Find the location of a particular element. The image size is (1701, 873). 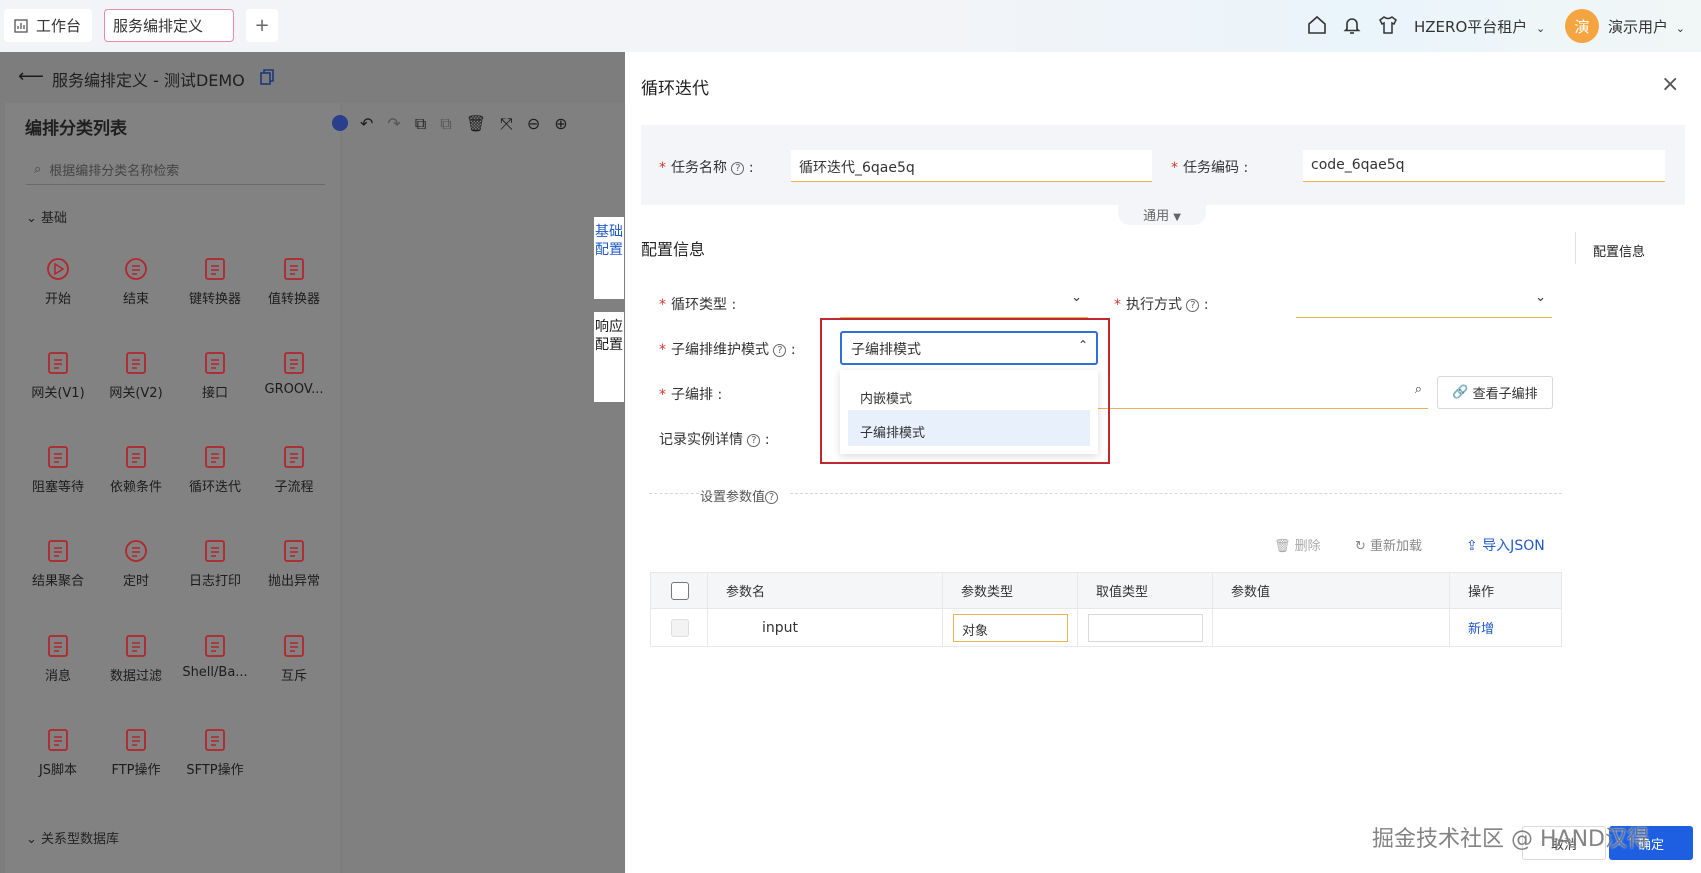

sliders-icon is located at coordinates (294, 646).